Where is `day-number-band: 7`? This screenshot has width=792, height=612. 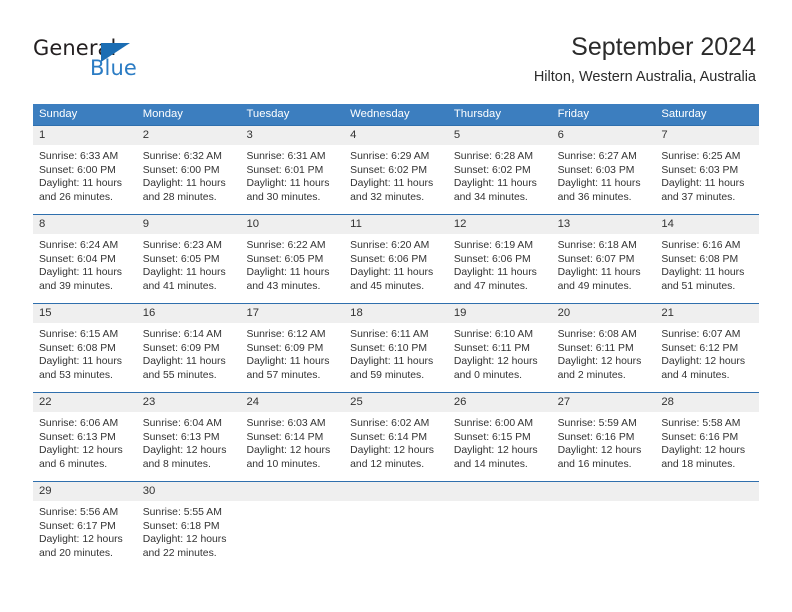 day-number-band: 7 is located at coordinates (707, 135).